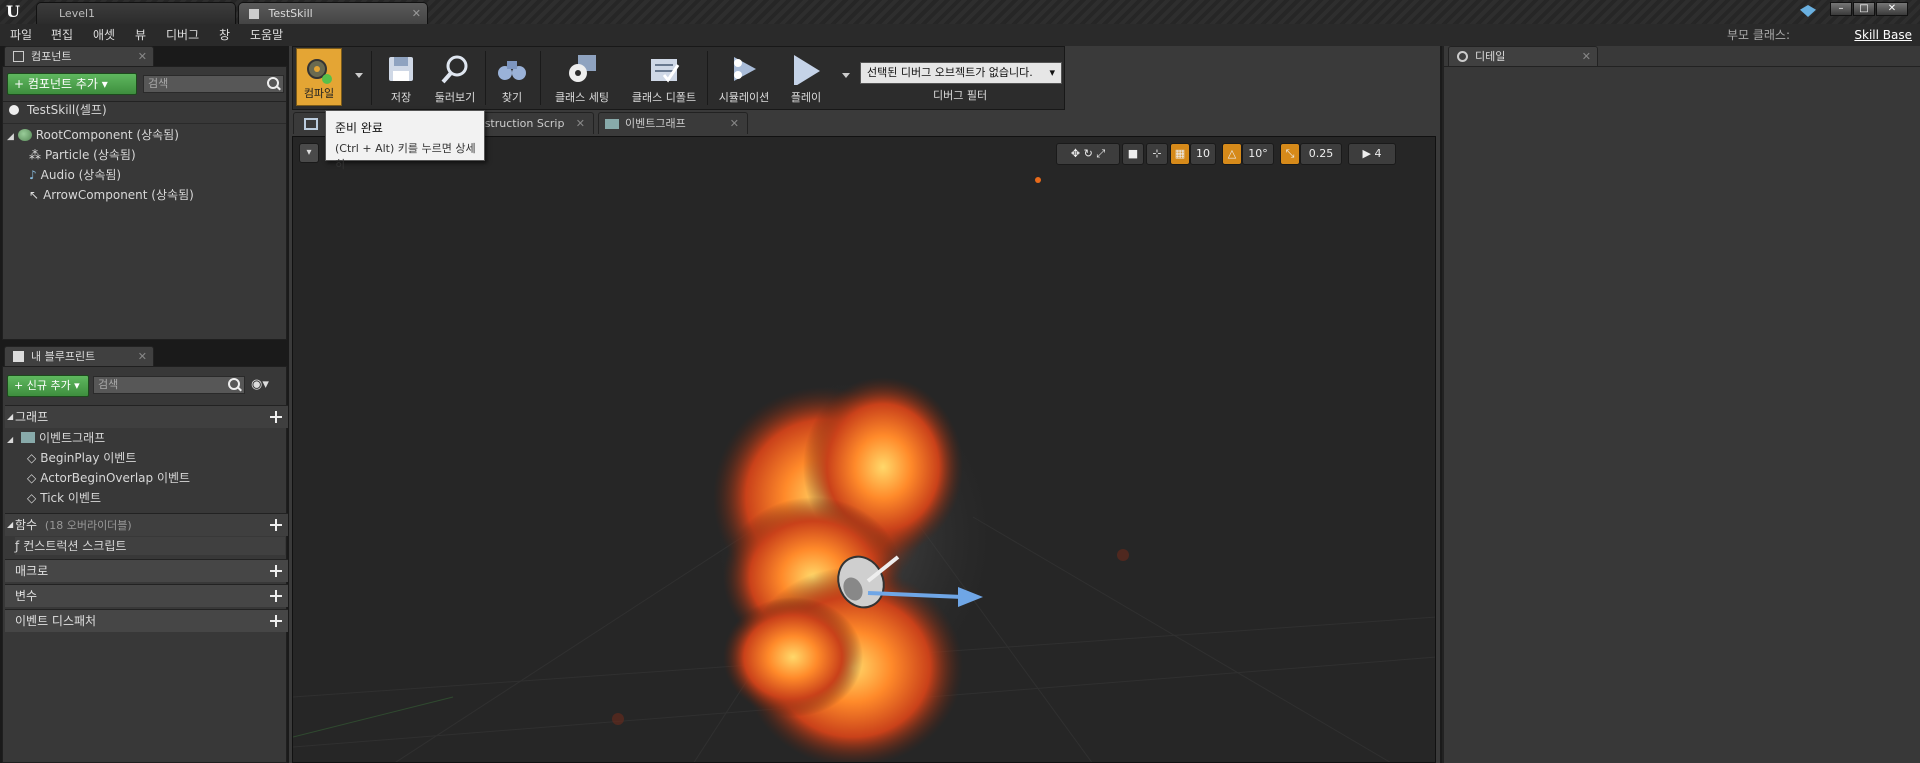 This screenshot has height=763, width=1920. Describe the element at coordinates (1864, 9) in the screenshot. I see `maximize-button: □` at that location.